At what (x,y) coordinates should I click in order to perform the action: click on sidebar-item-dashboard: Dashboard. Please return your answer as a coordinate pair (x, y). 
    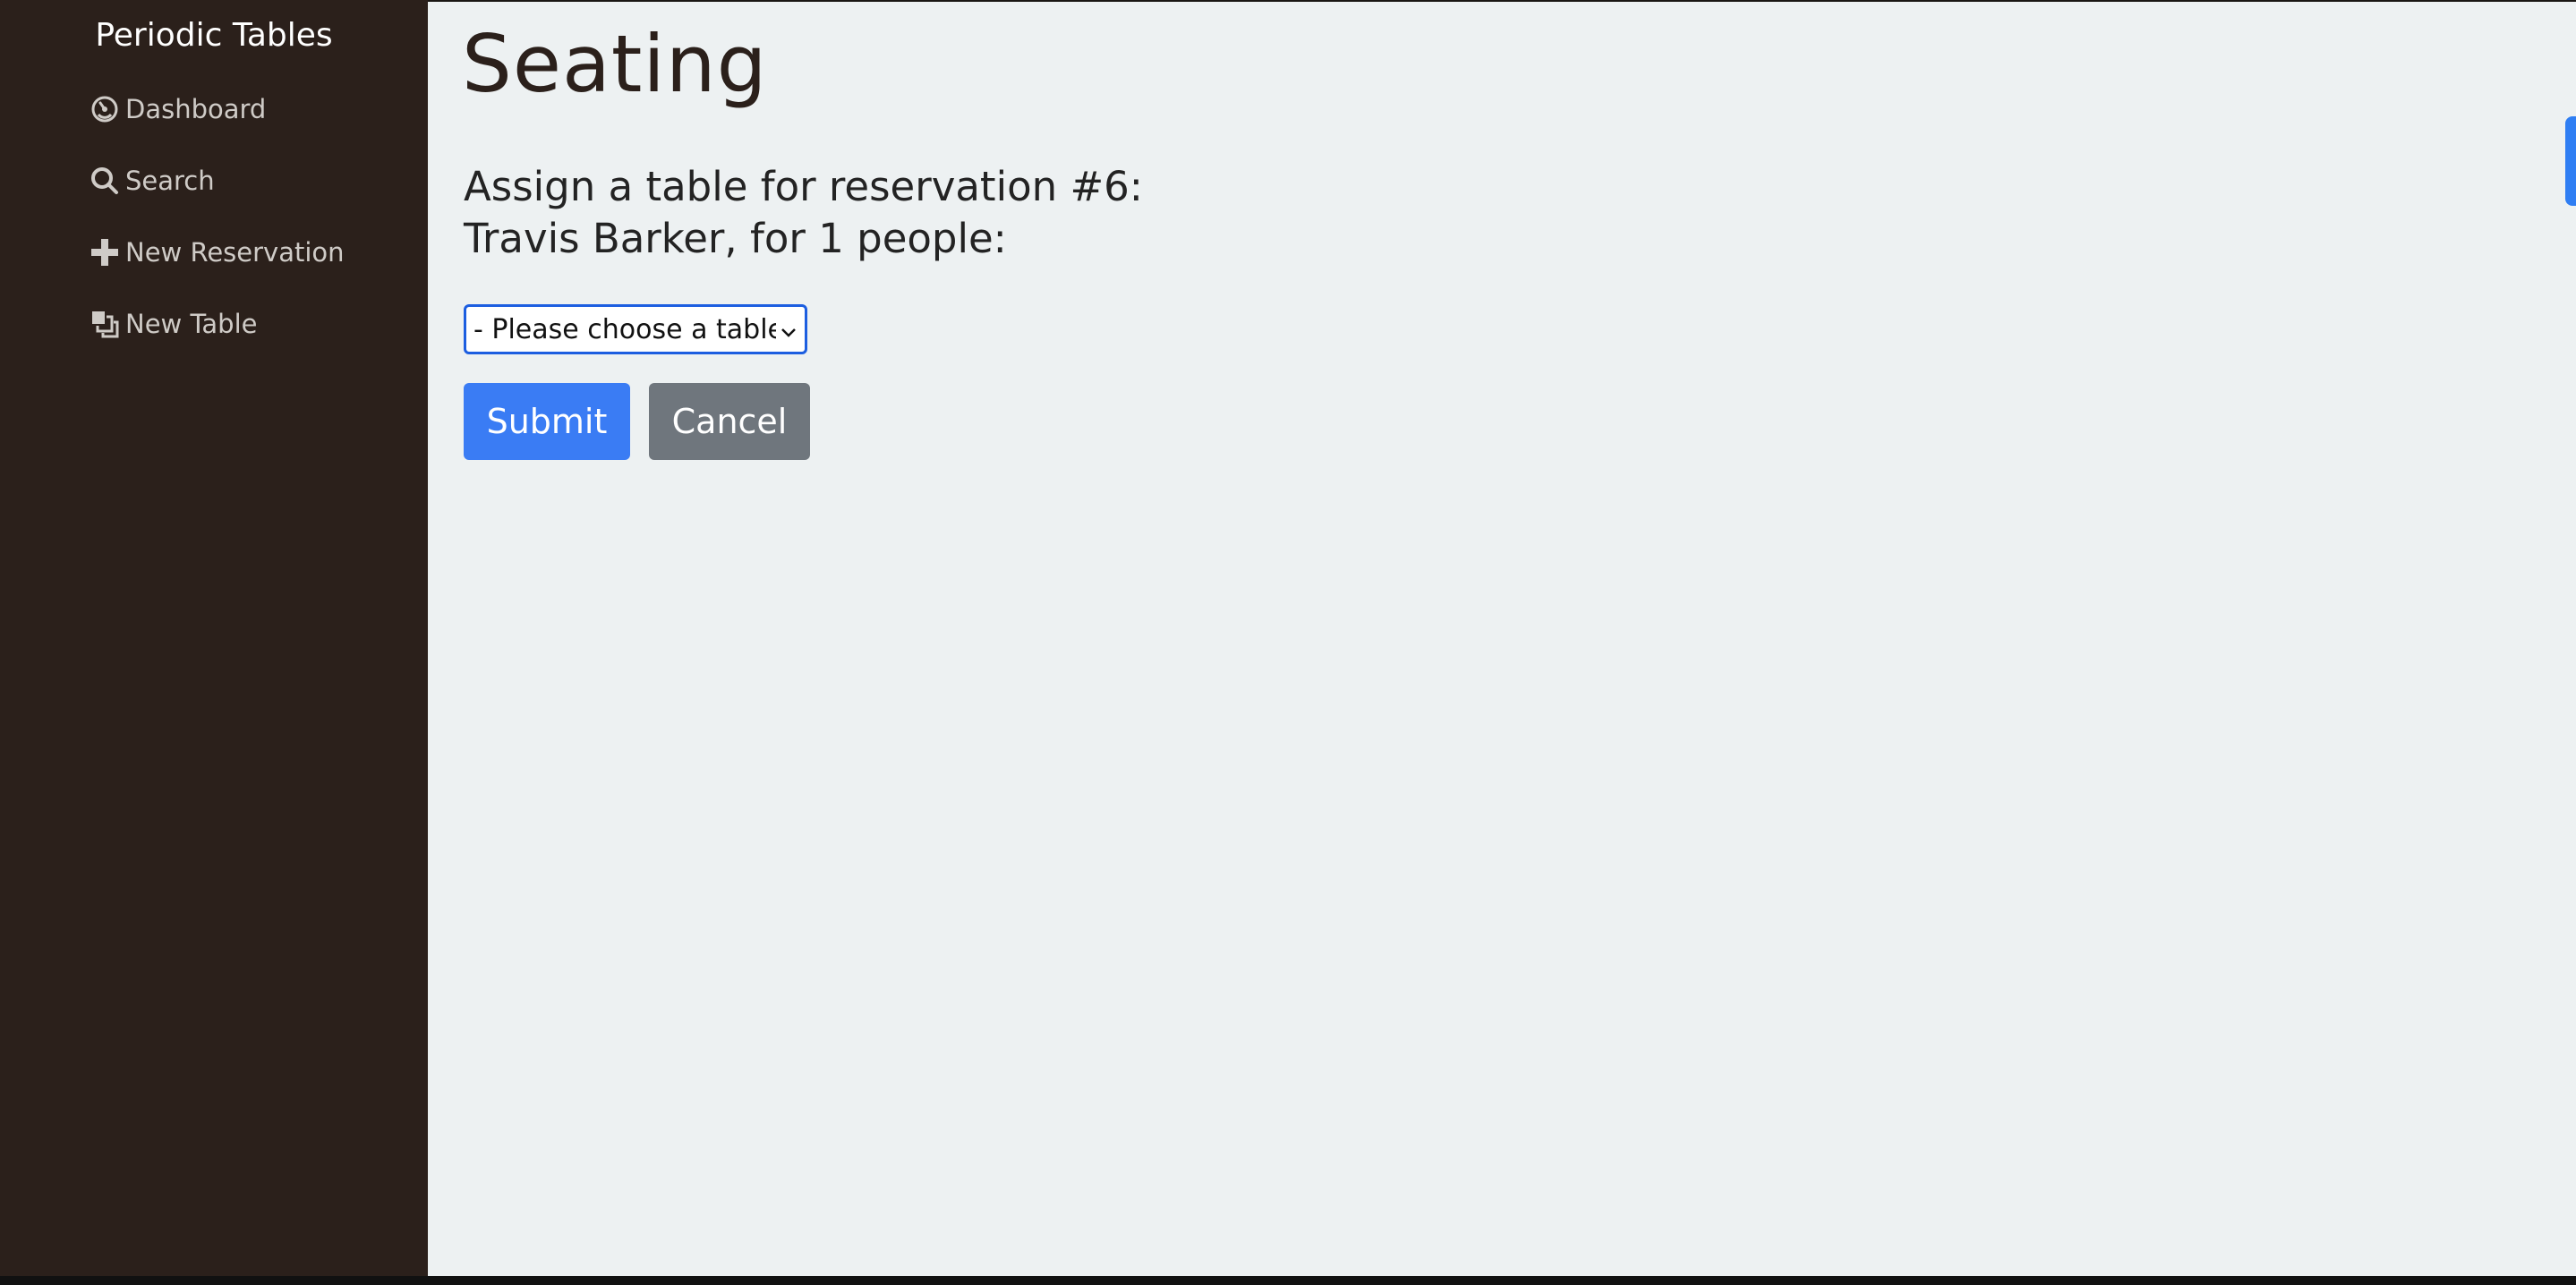
    Looking at the image, I should click on (178, 109).